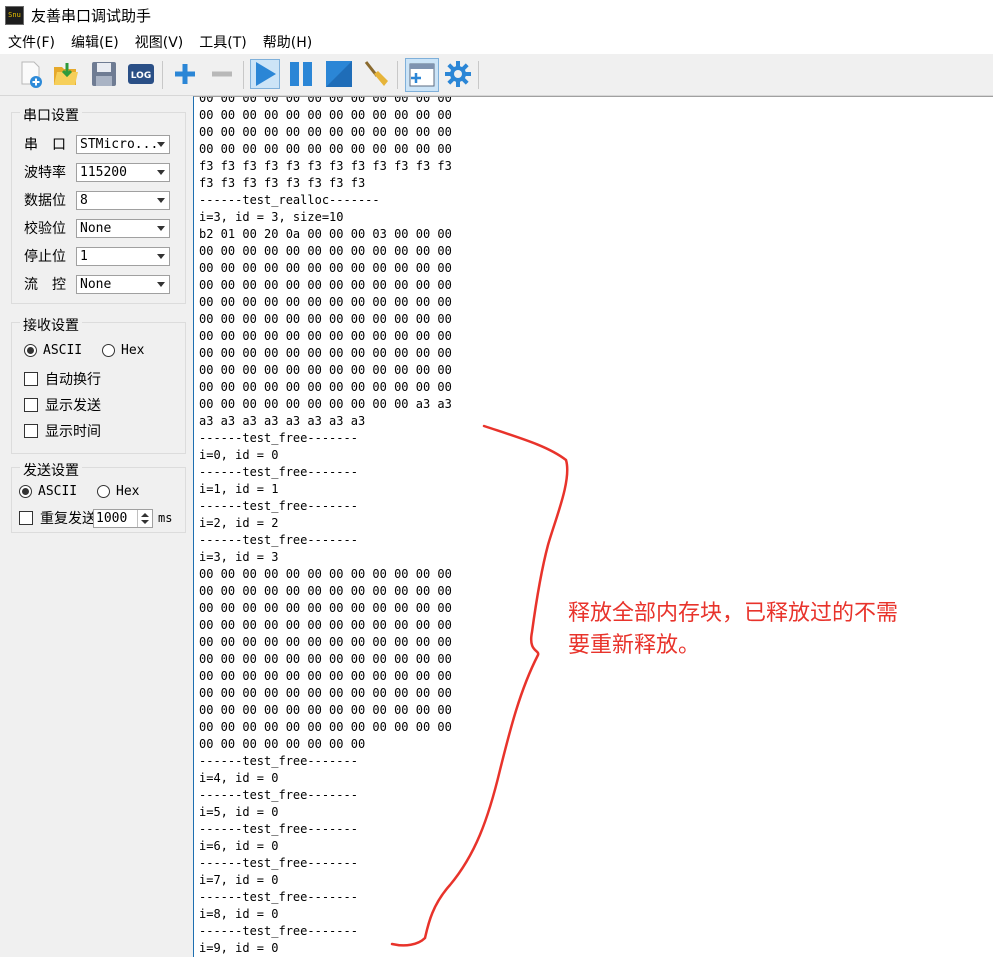  Describe the element at coordinates (103, 172) in the screenshot. I see `baud-value: 115200` at that location.